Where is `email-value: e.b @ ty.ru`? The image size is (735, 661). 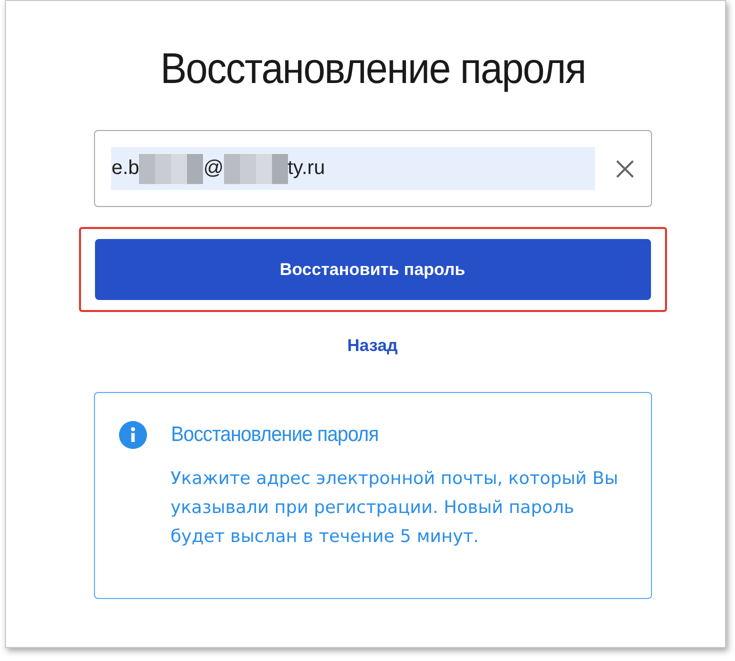 email-value: e.b @ ty.ru is located at coordinates (352, 168).